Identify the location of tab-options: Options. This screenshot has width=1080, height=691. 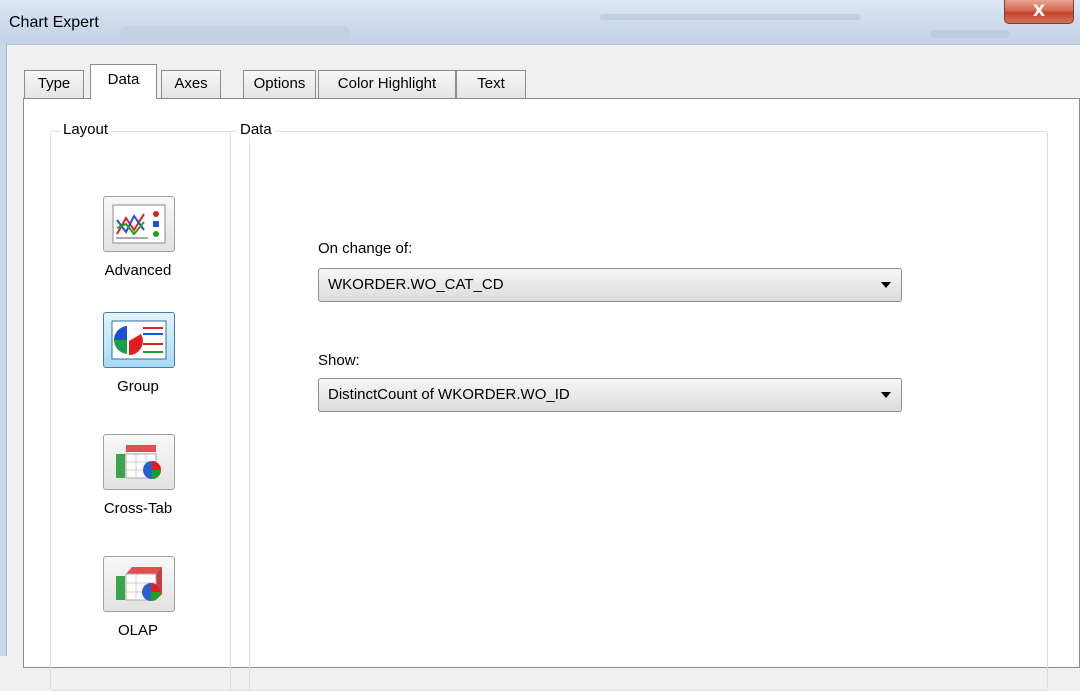
(279, 84).